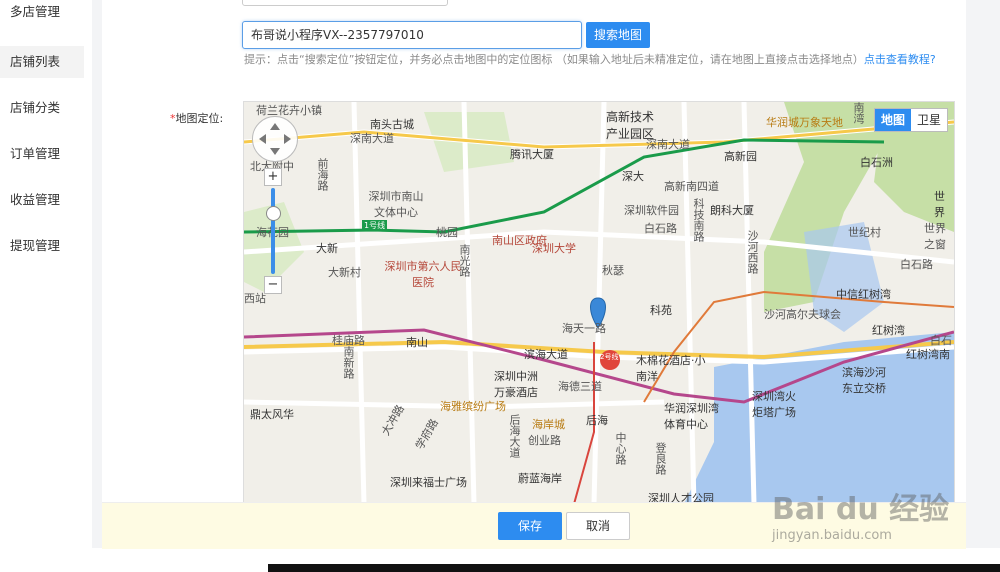 This screenshot has height=572, width=1000. Describe the element at coordinates (584, 328) in the screenshot. I see `place-label: 海天一路` at that location.